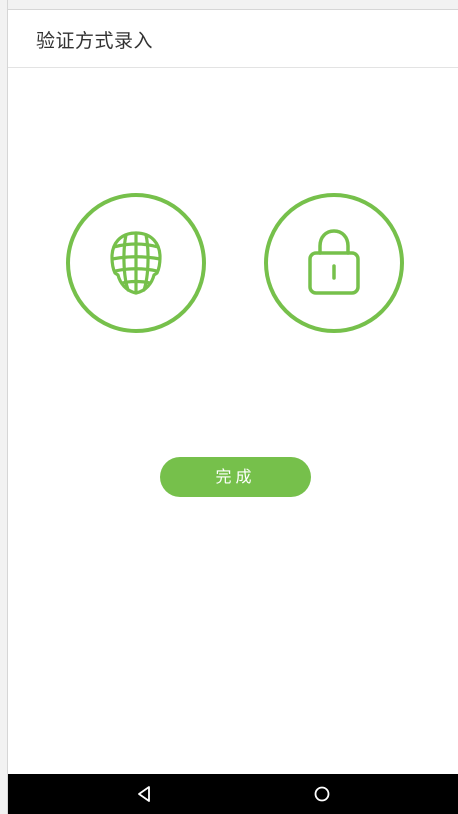 The width and height of the screenshot is (458, 814). I want to click on face-icon, so click(136, 263).